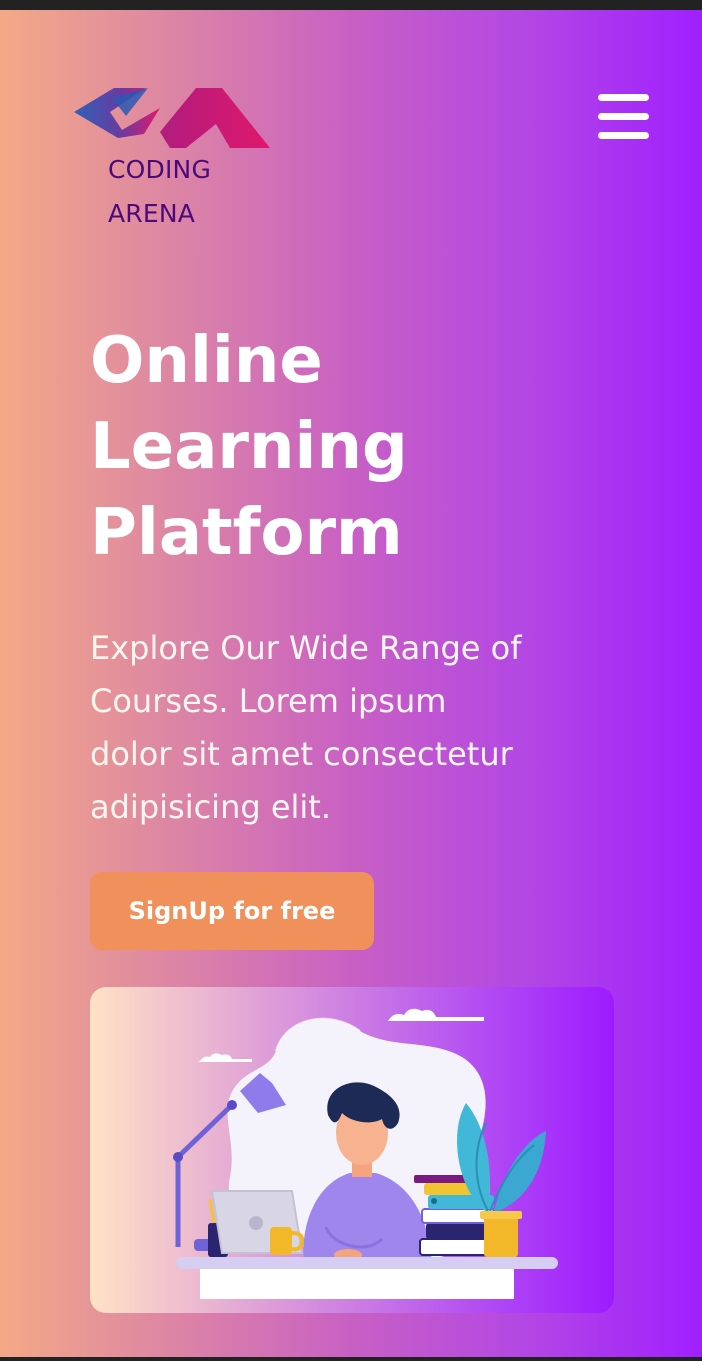  Describe the element at coordinates (232, 911) in the screenshot. I see `signup-button: SignUp for free` at that location.